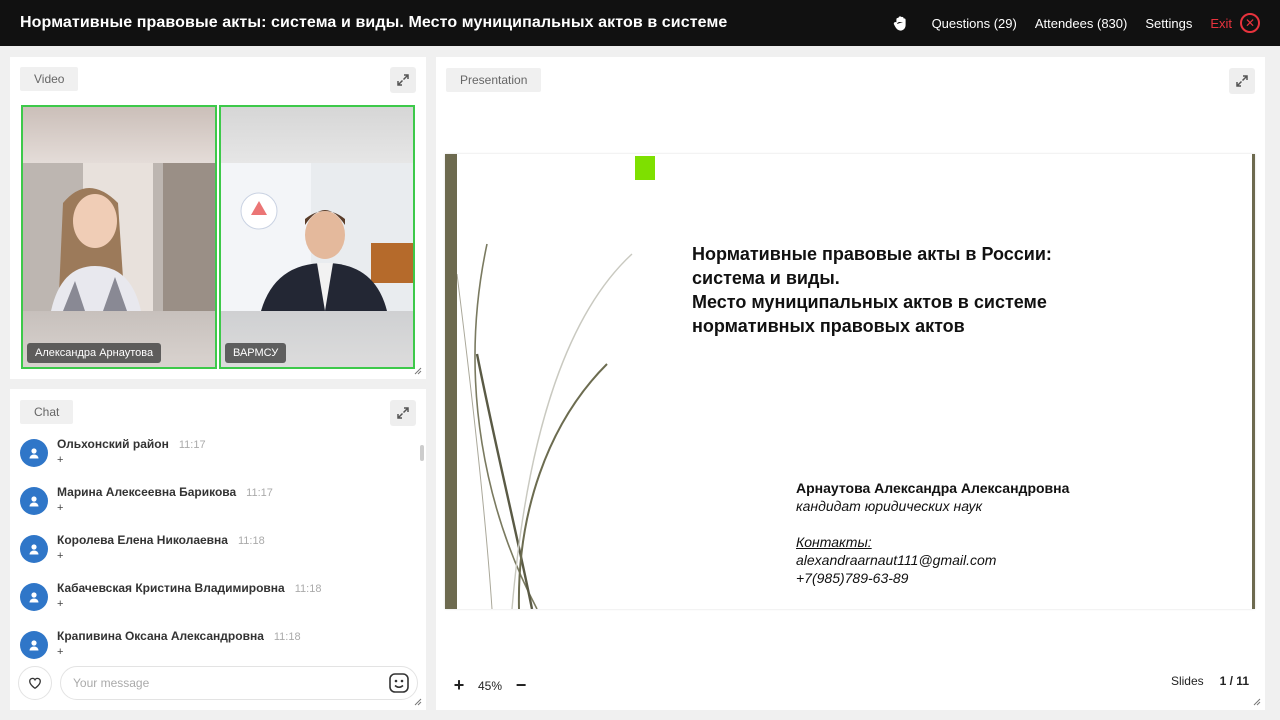 The image size is (1280, 720). I want to click on chat-author: Ольхонский район, so click(113, 444).